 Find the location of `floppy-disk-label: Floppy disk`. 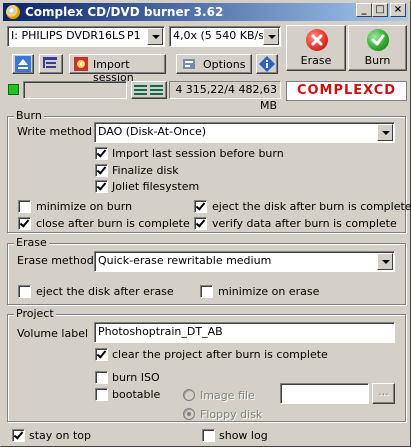

floppy-disk-label: Floppy disk is located at coordinates (231, 414).